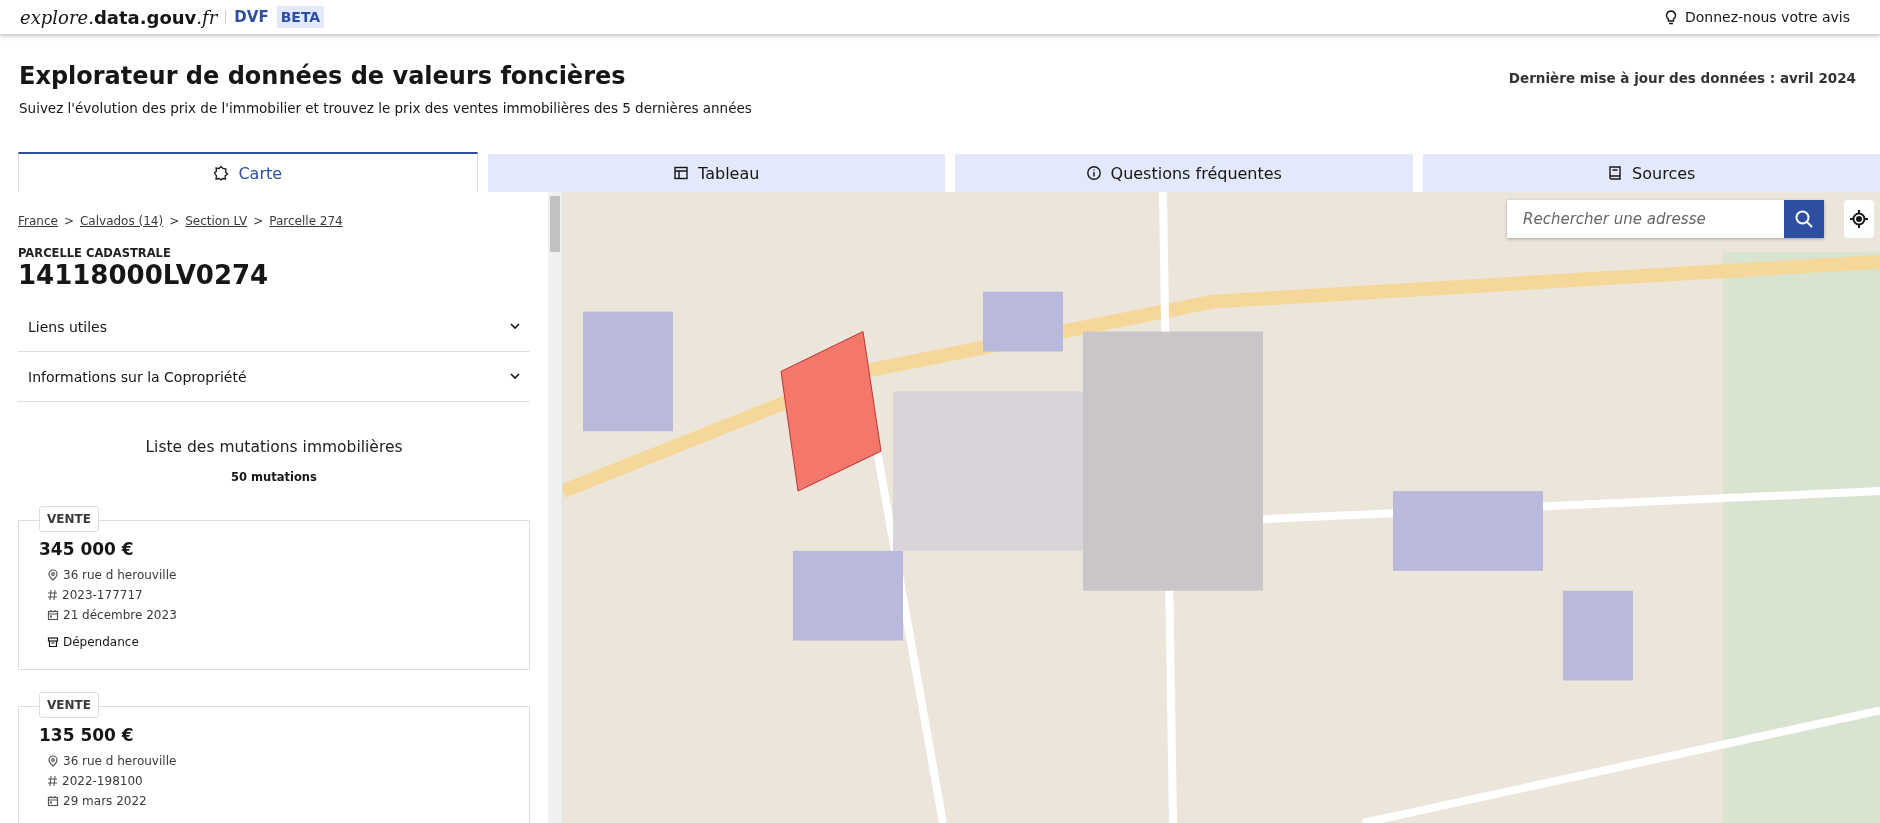 The height and width of the screenshot is (823, 1880). I want to click on search-icon, so click(1804, 219).